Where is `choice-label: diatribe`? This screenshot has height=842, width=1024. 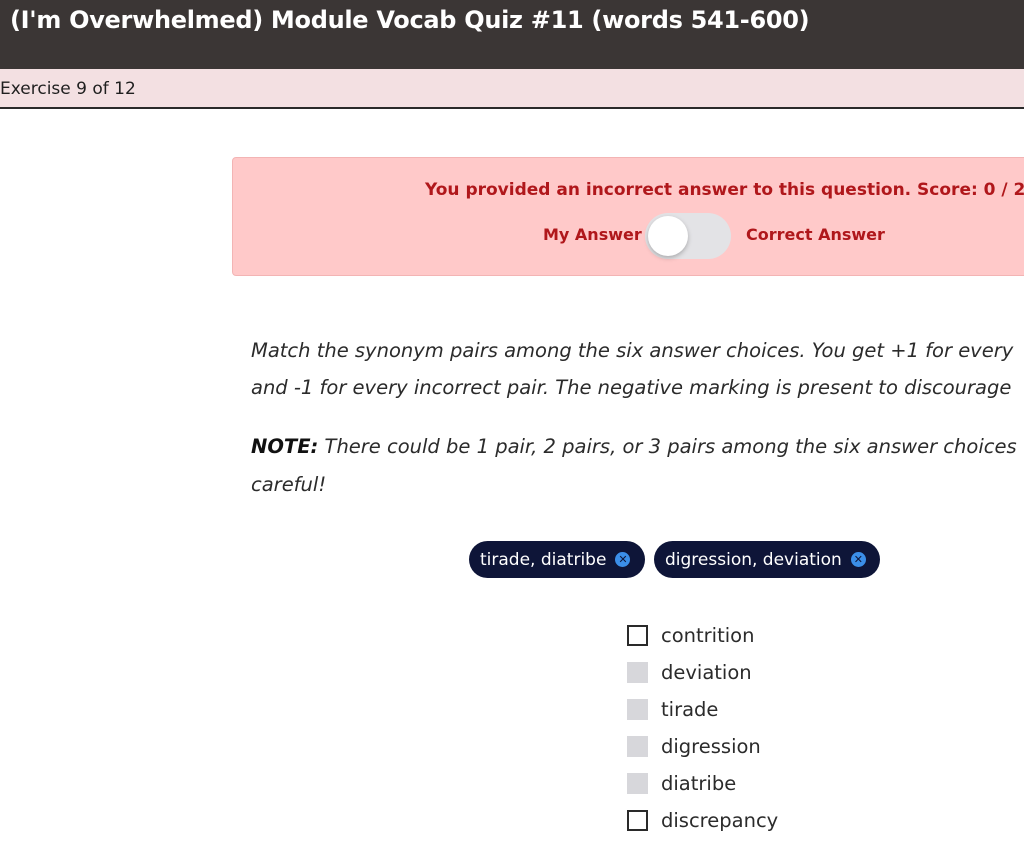
choice-label: diatribe is located at coordinates (699, 783).